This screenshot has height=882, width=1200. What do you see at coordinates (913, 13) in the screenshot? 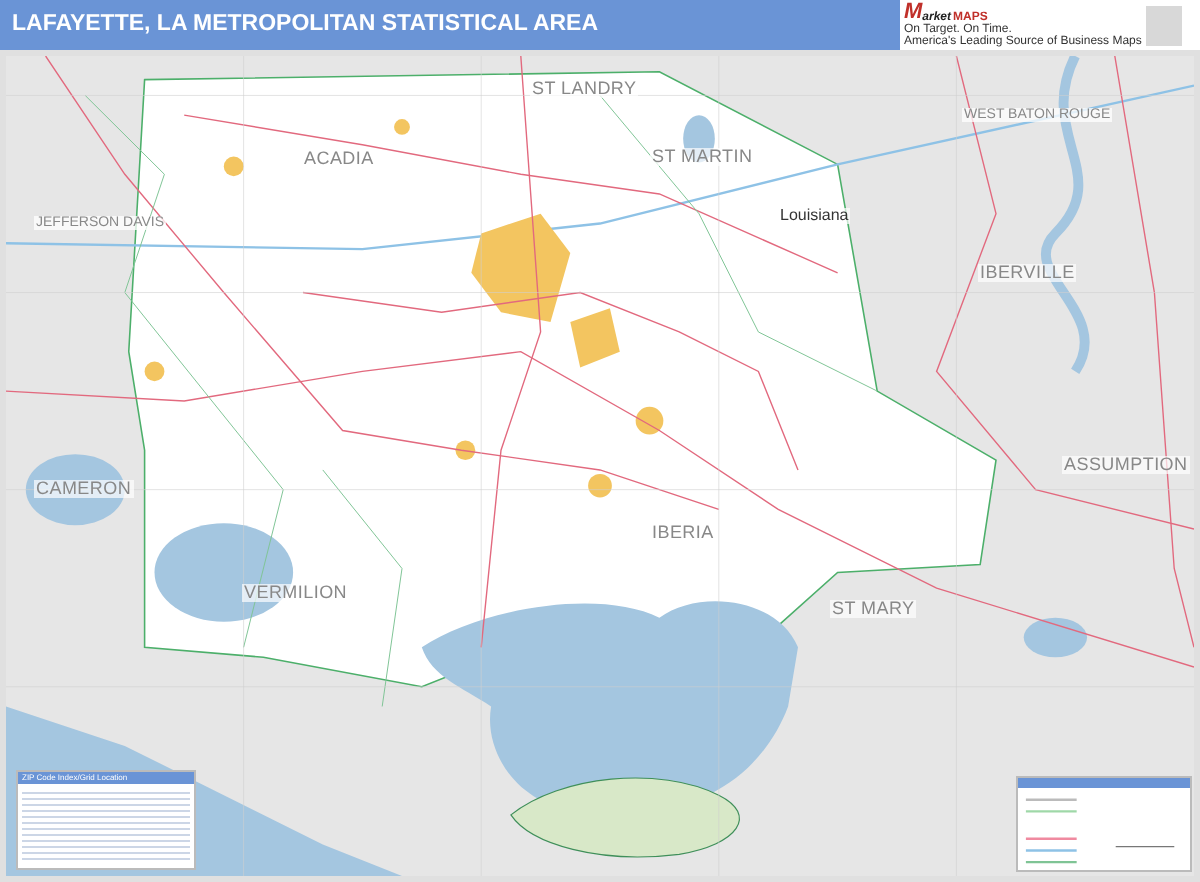
I see `logo-initial: M` at bounding box center [913, 13].